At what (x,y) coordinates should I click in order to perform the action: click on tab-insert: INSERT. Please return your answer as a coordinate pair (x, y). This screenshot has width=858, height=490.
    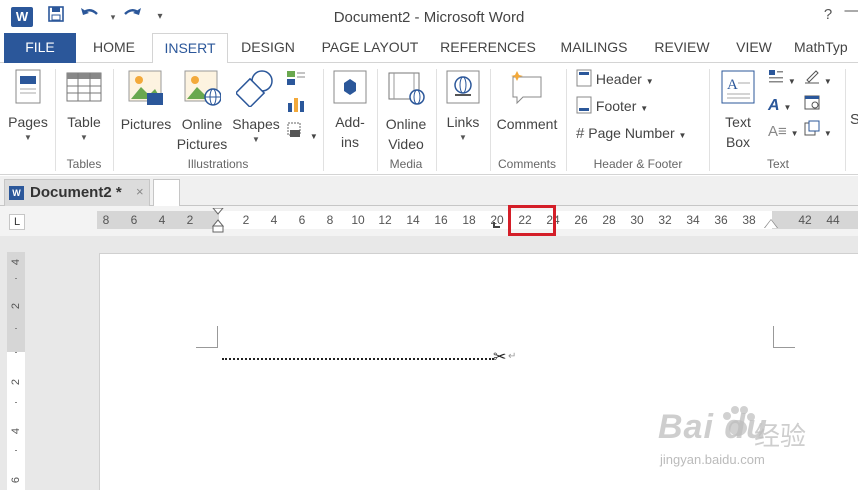
    Looking at the image, I should click on (190, 48).